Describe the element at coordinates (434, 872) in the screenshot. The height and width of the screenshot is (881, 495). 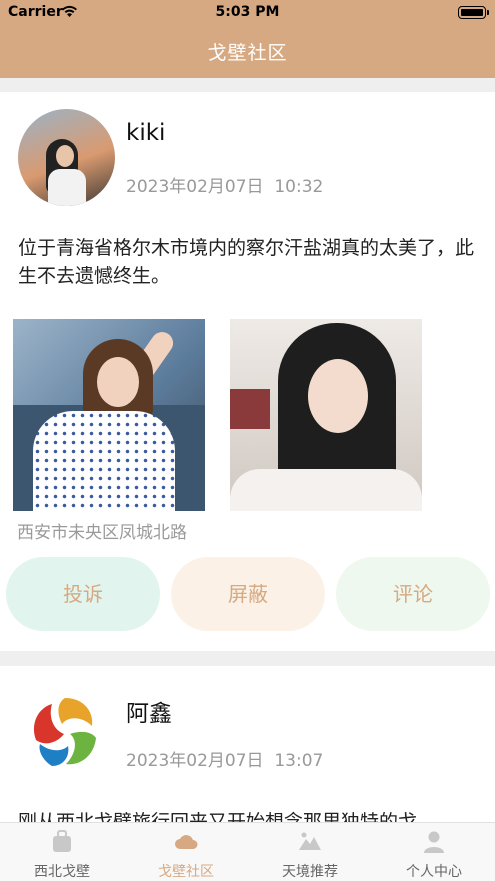
I see `tab-label: 个人中心` at that location.